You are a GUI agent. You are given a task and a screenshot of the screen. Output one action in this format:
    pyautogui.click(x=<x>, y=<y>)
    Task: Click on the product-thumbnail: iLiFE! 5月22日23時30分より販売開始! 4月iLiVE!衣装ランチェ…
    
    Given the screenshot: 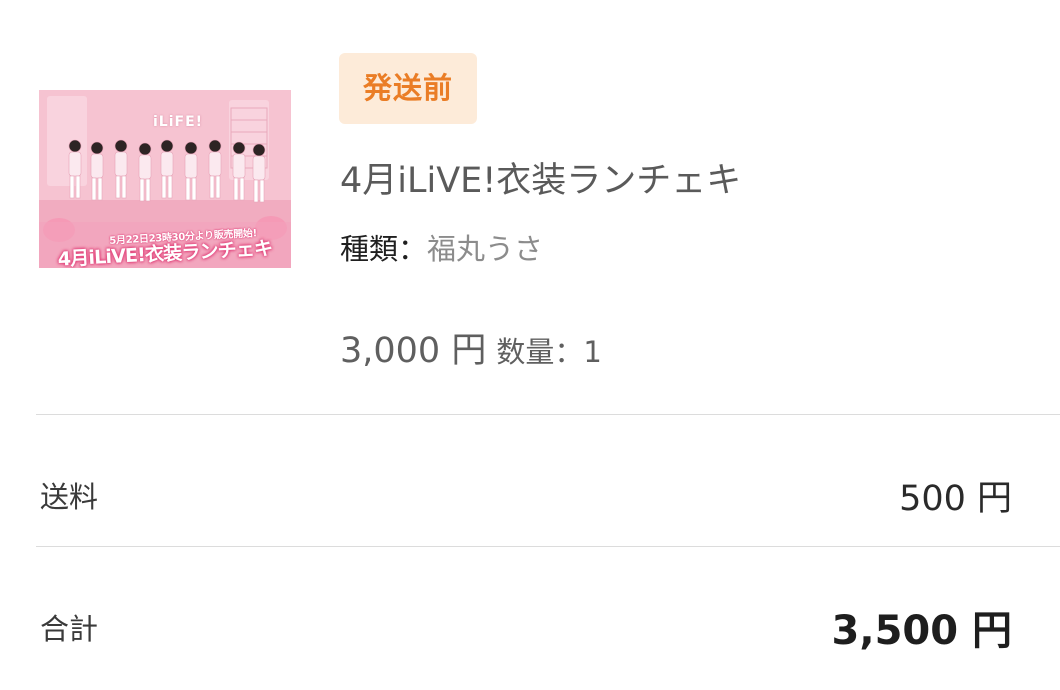 What is the action you would take?
    pyautogui.click(x=165, y=179)
    